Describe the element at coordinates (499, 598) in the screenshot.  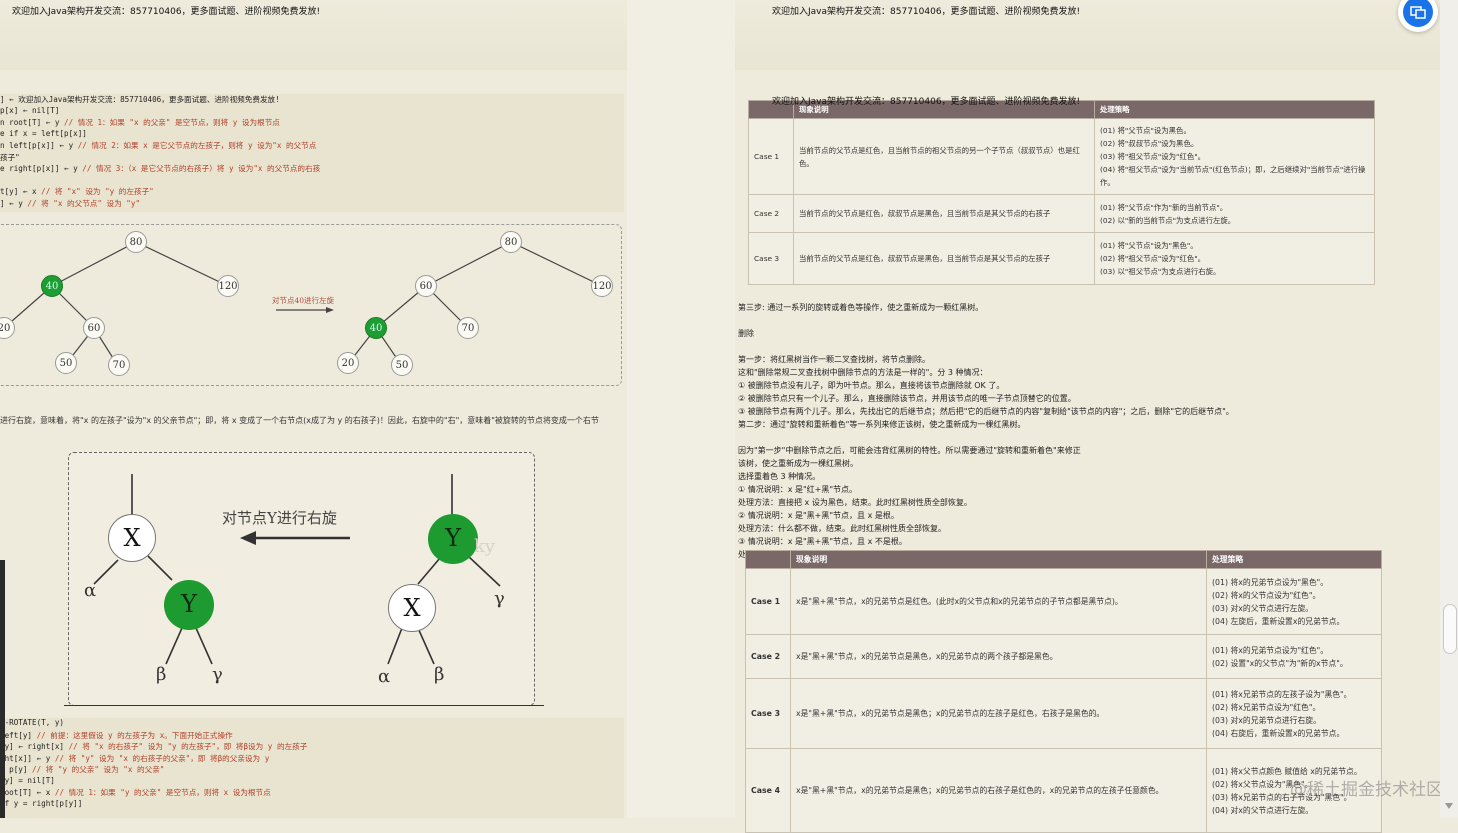
I see `gamma-after: γ` at that location.